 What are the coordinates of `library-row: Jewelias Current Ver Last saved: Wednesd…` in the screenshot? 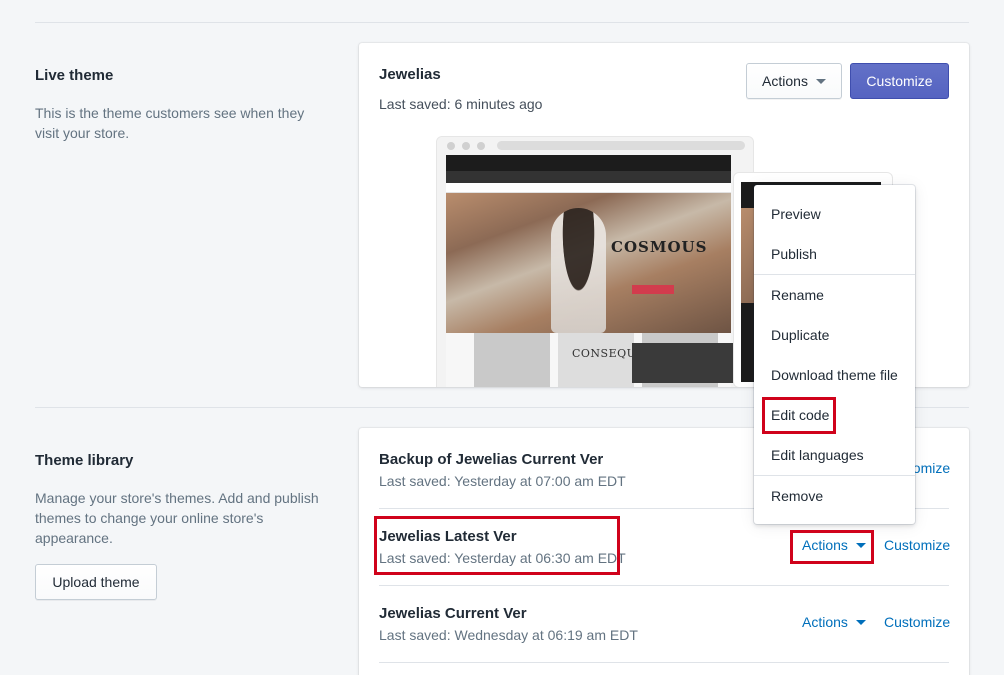 It's located at (508, 624).